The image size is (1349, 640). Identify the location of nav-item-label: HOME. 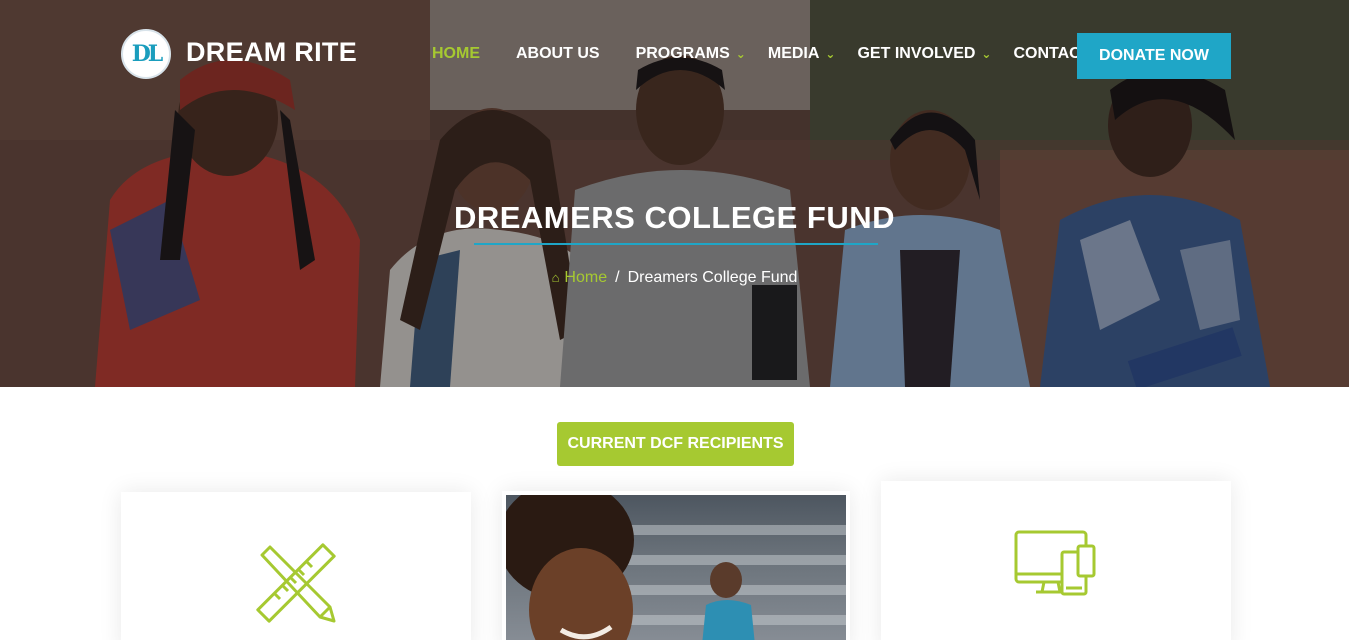
(456, 53).